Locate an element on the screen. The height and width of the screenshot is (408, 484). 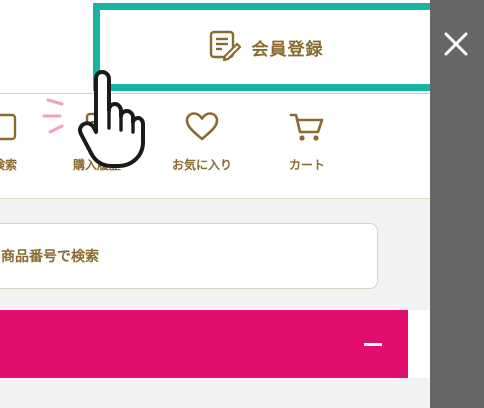
member-register-label: 会員登録 is located at coordinates (287, 49).